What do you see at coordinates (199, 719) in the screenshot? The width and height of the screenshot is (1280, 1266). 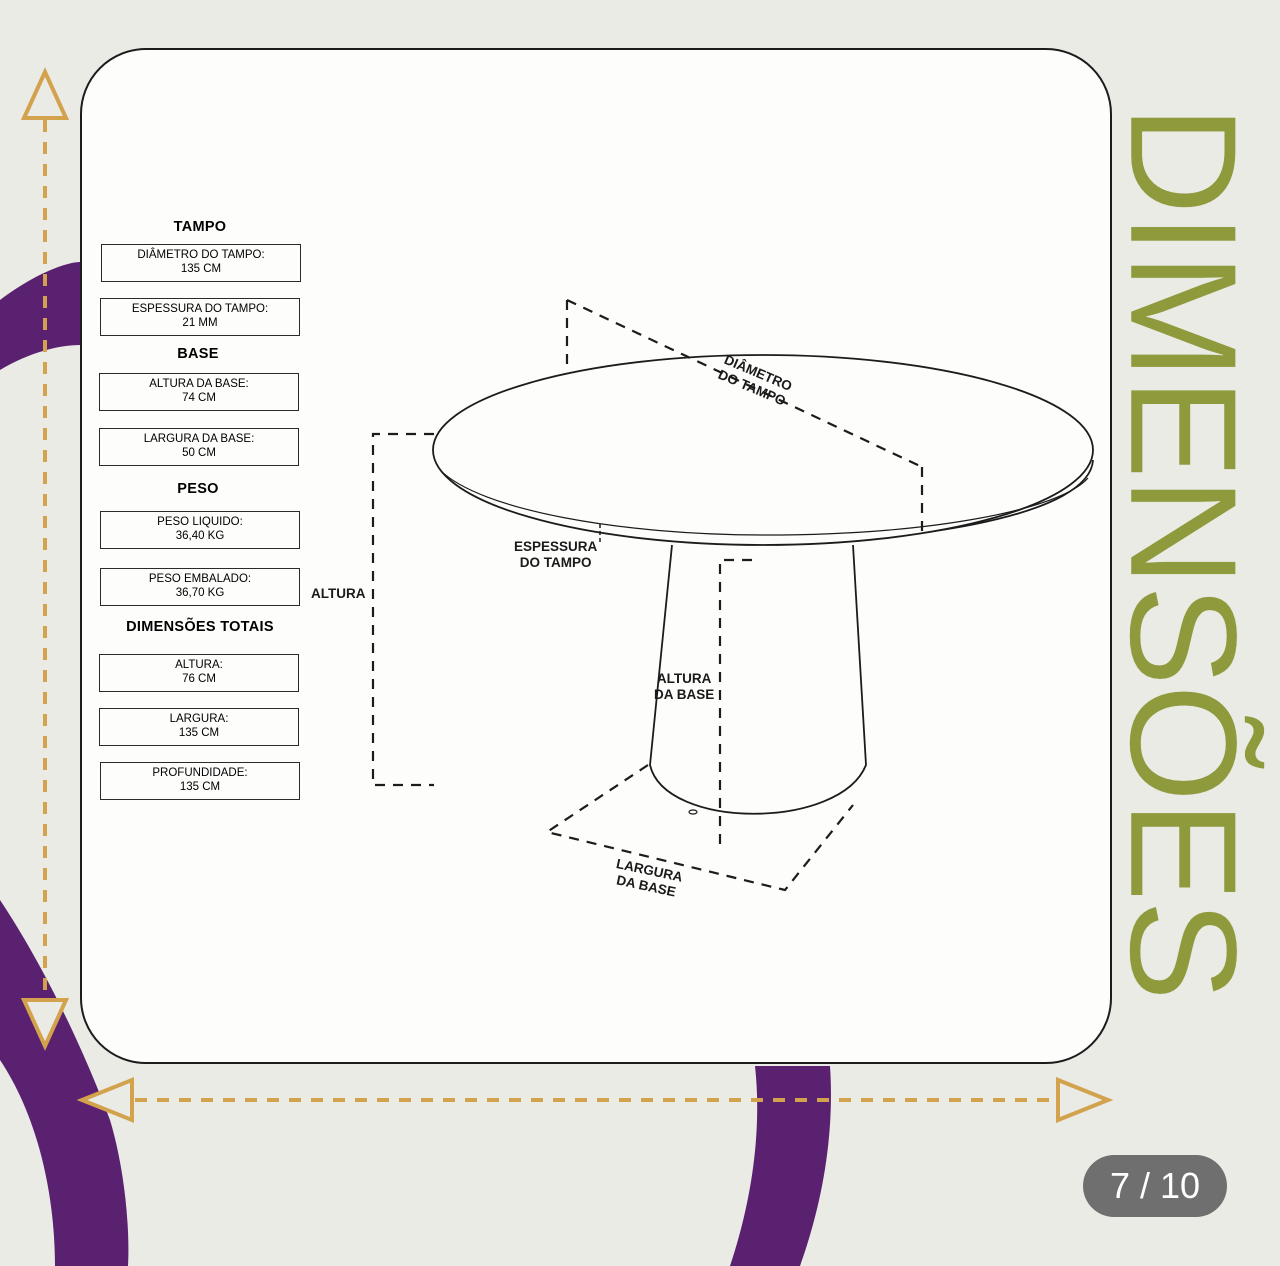 I see `spec-label: LARGURA:` at bounding box center [199, 719].